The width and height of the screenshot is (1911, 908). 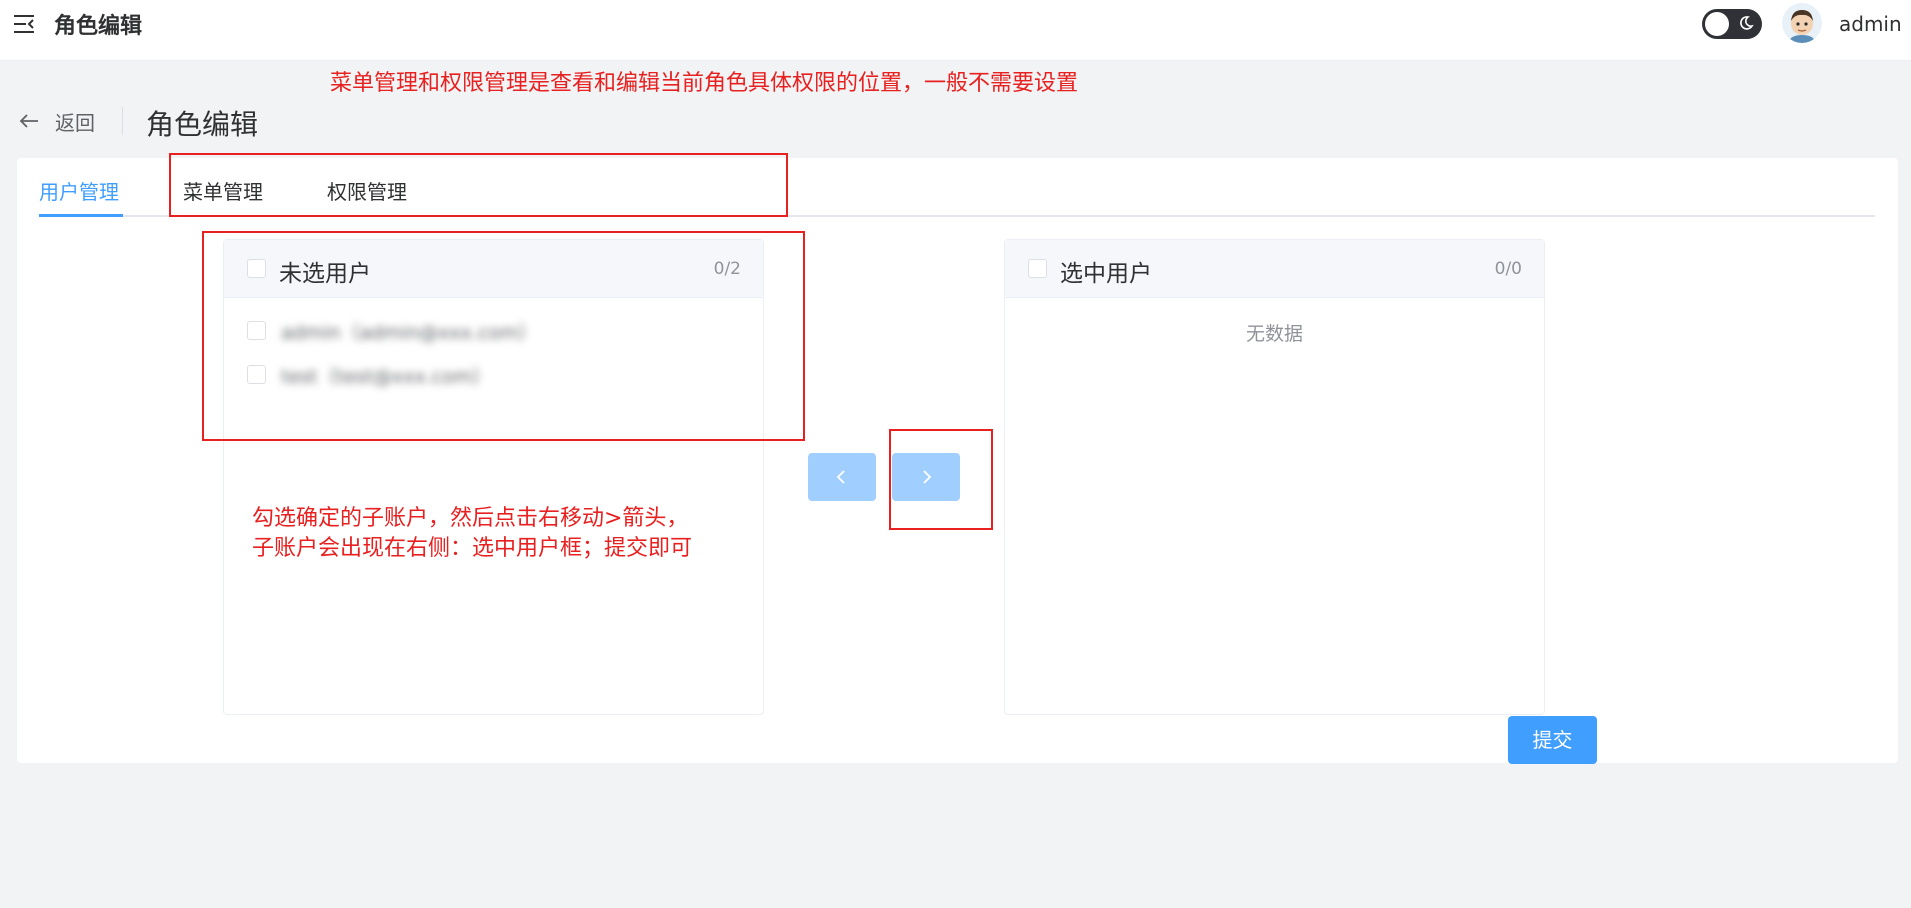 I want to click on active-tab-indicator, so click(x=81, y=215).